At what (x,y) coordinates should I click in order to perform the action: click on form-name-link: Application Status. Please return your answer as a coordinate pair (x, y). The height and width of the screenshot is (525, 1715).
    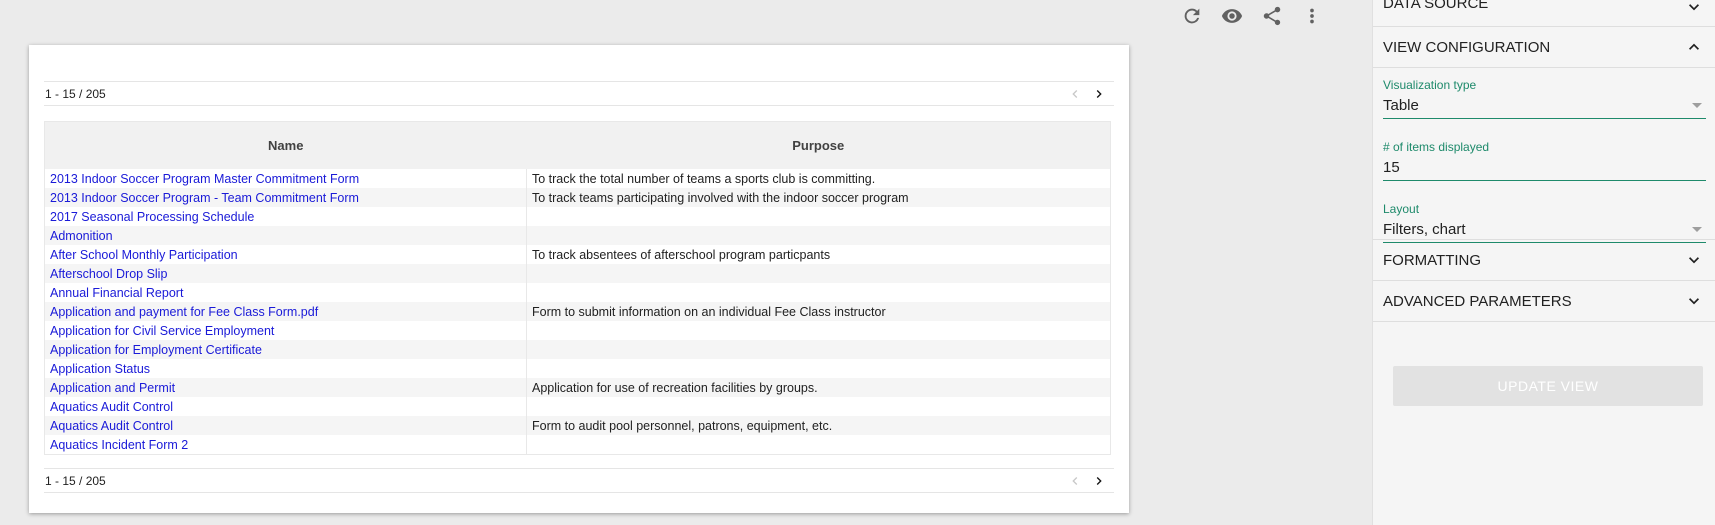
    Looking at the image, I should click on (100, 369).